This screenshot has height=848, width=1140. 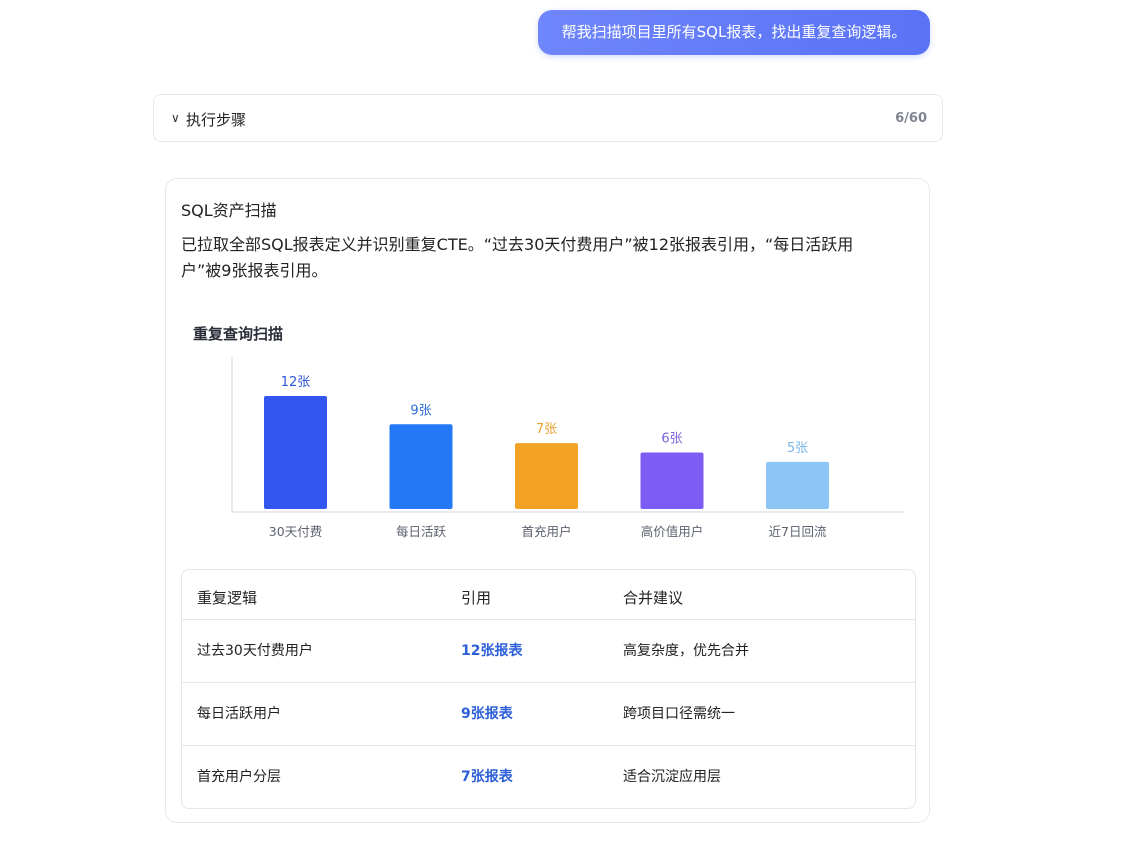 I want to click on category-label: 高价值用户, so click(x=672, y=531).